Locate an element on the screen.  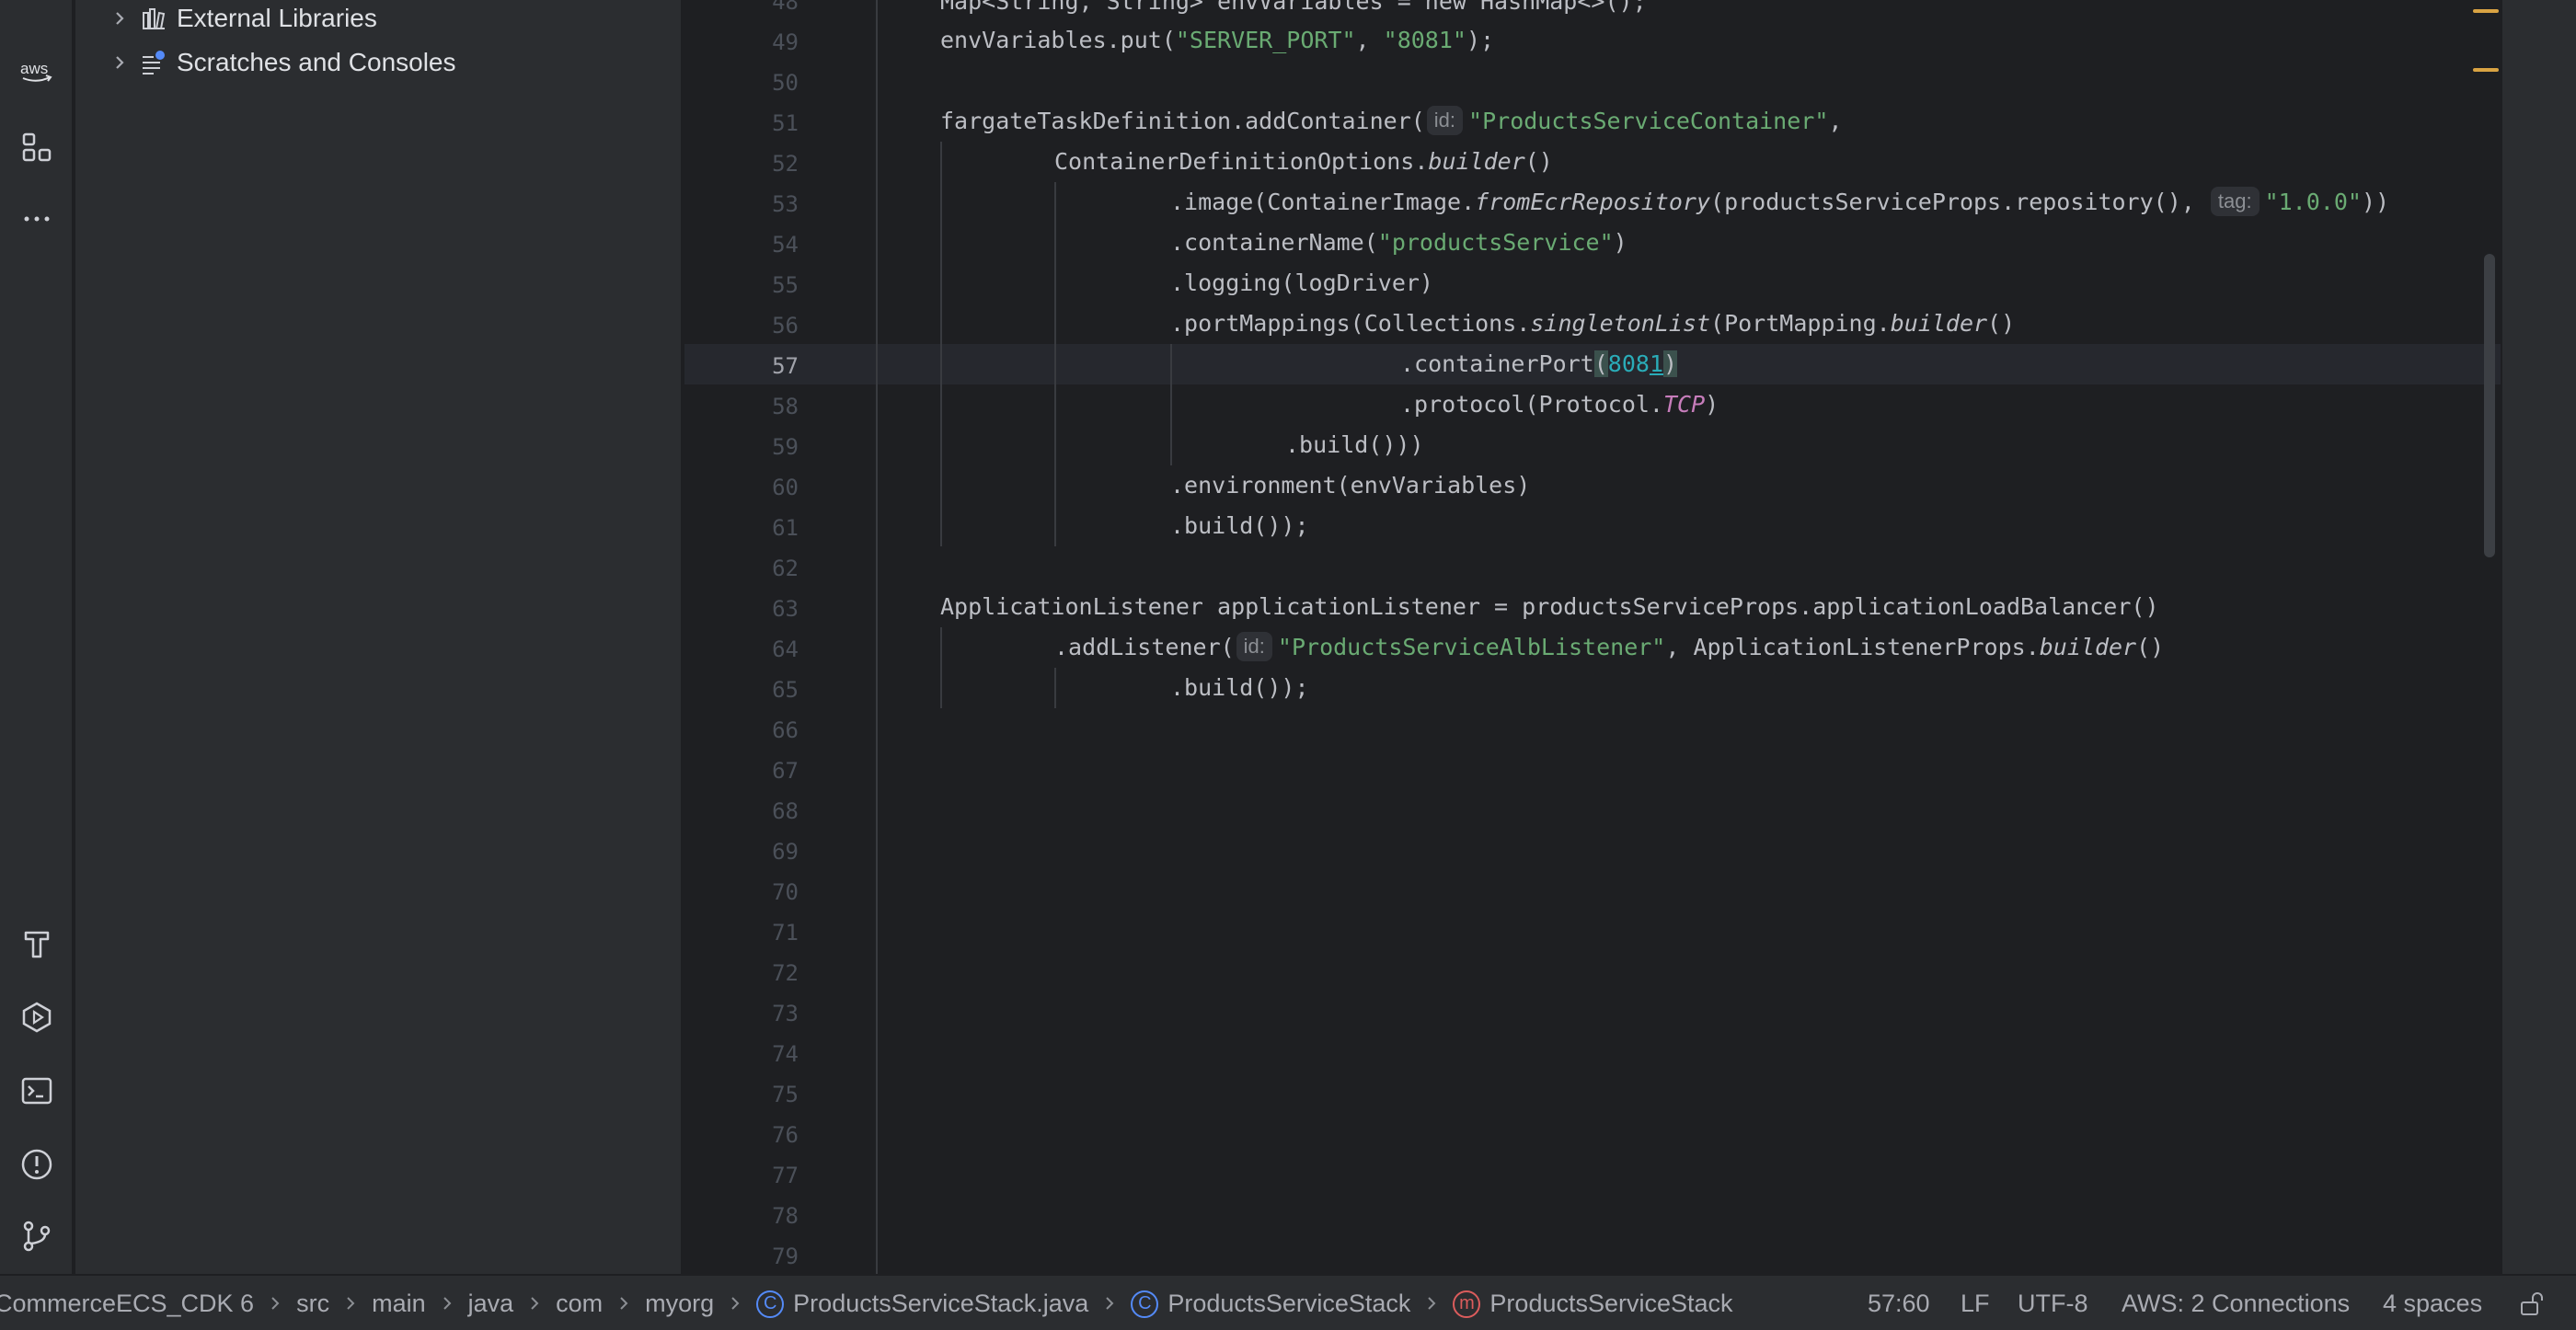
terminal-icon is located at coordinates (37, 1091).